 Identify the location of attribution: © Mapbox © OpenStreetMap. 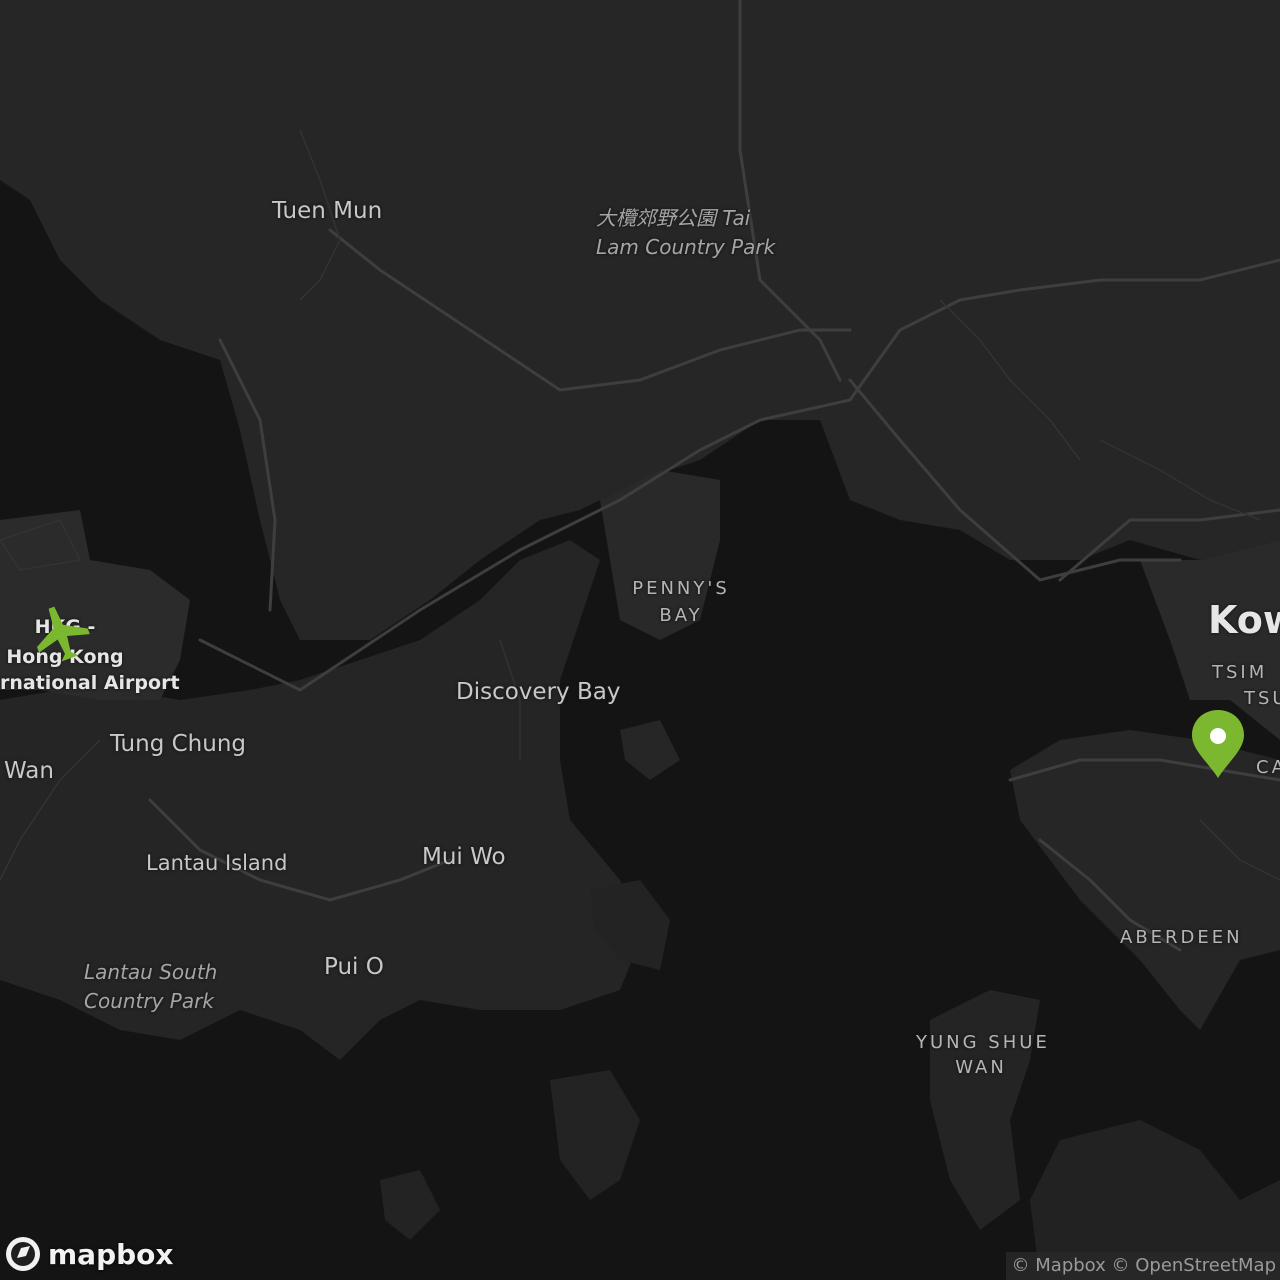
(1142, 1266).